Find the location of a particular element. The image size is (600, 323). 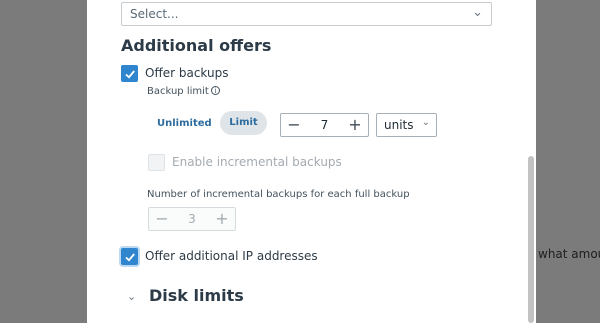

backup-limit-stepper: − 7 + is located at coordinates (324, 125).